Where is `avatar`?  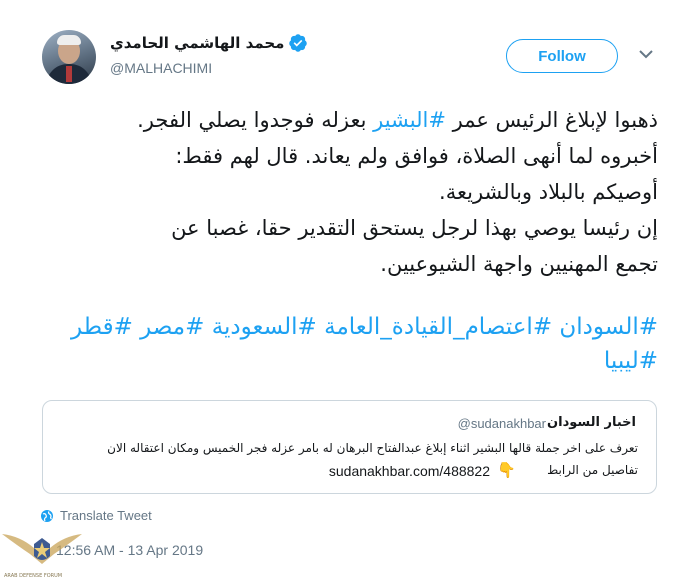
avatar is located at coordinates (69, 57).